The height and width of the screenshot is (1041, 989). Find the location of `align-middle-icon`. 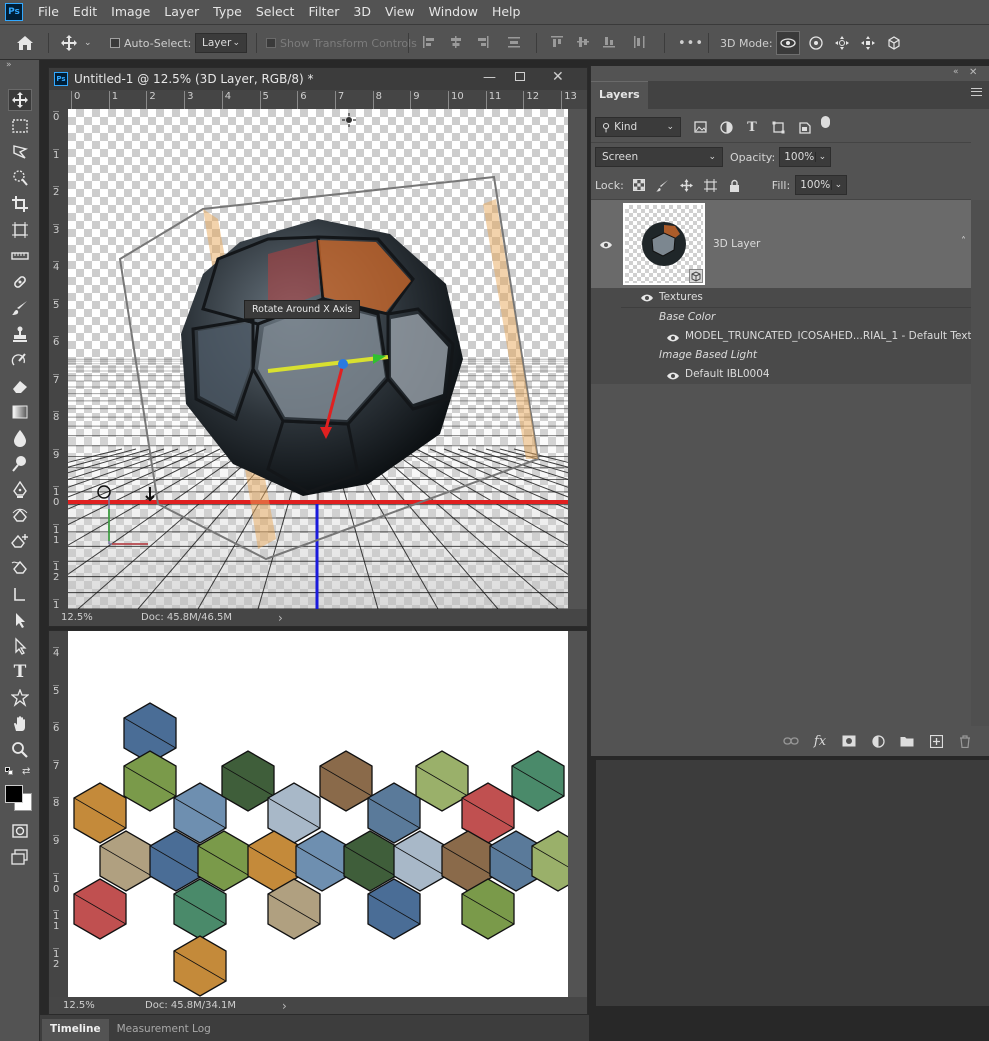

align-middle-icon is located at coordinates (583, 43).